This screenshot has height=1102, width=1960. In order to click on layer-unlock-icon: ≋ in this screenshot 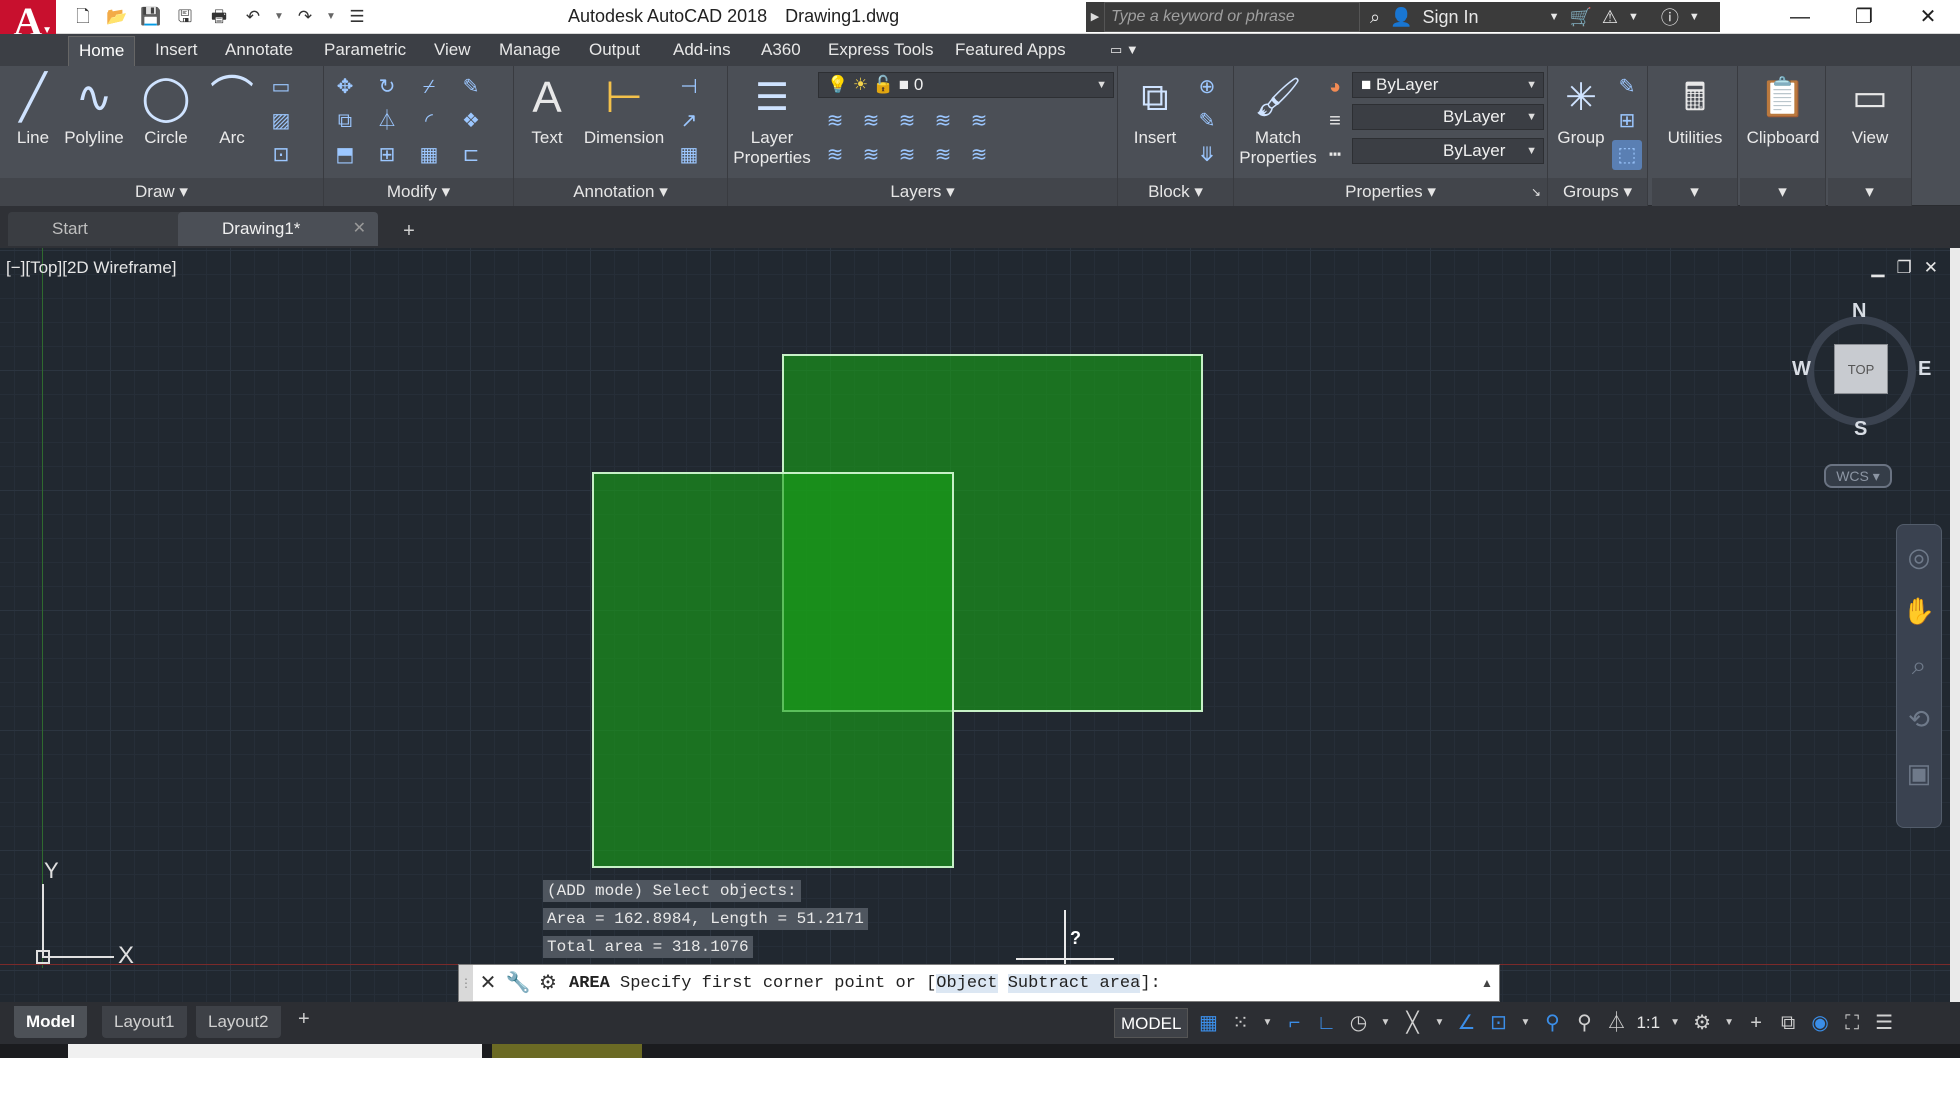, I will do `click(943, 155)`.